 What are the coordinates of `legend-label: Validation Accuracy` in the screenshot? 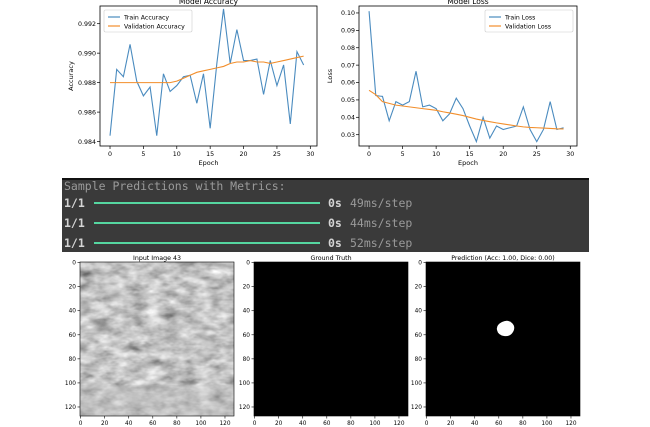 It's located at (154, 26).